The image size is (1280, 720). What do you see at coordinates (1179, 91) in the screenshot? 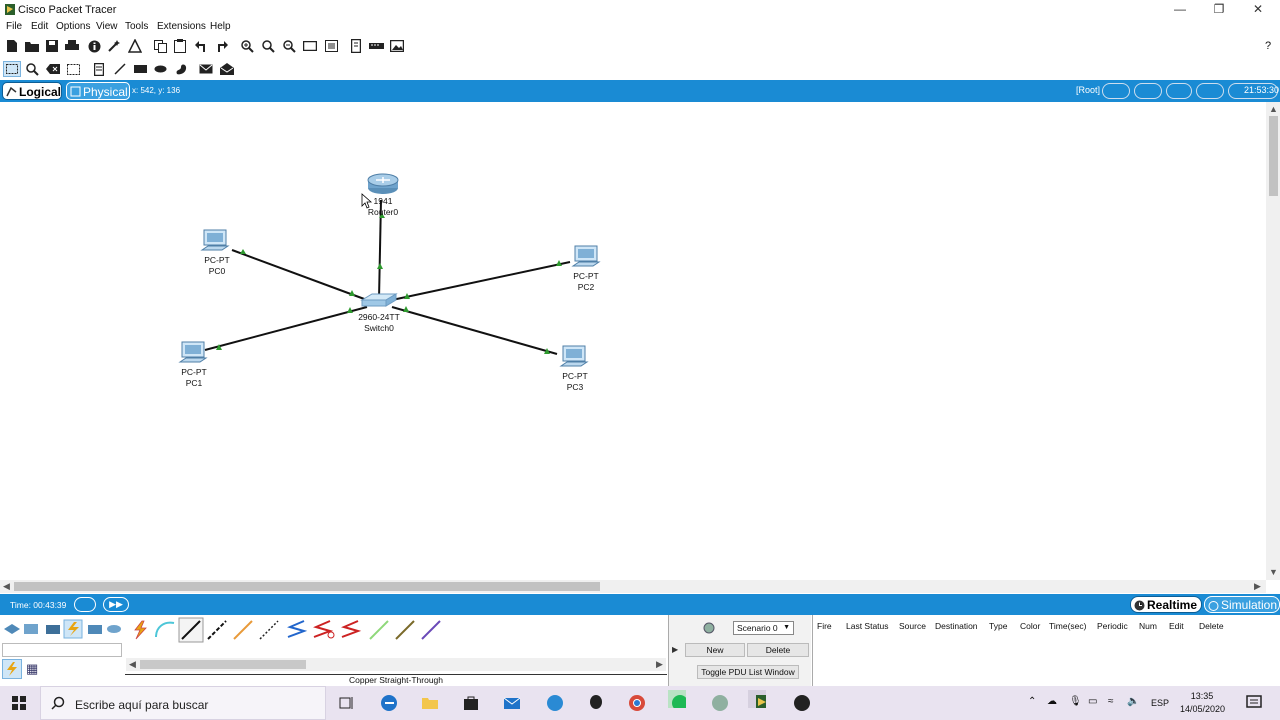
I see `new-cluster-icon` at bounding box center [1179, 91].